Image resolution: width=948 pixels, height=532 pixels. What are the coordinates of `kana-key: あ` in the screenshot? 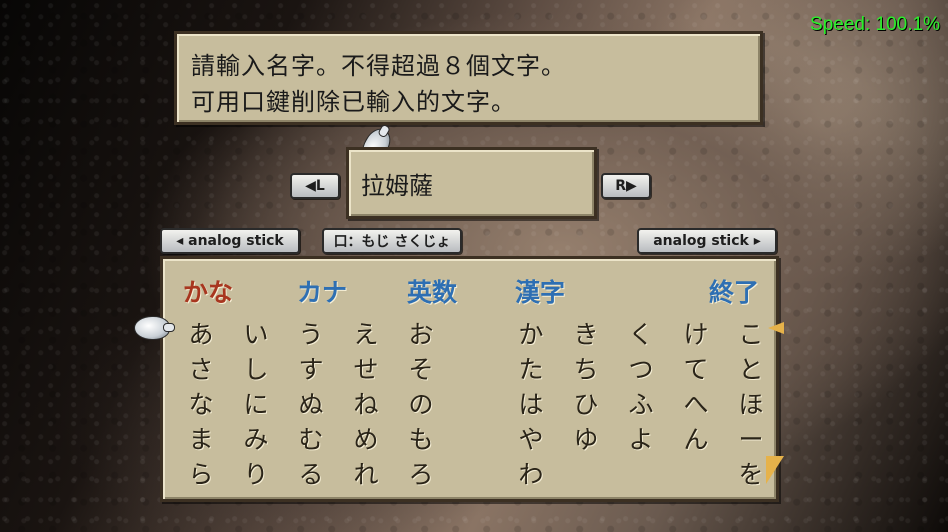 It's located at (201, 333).